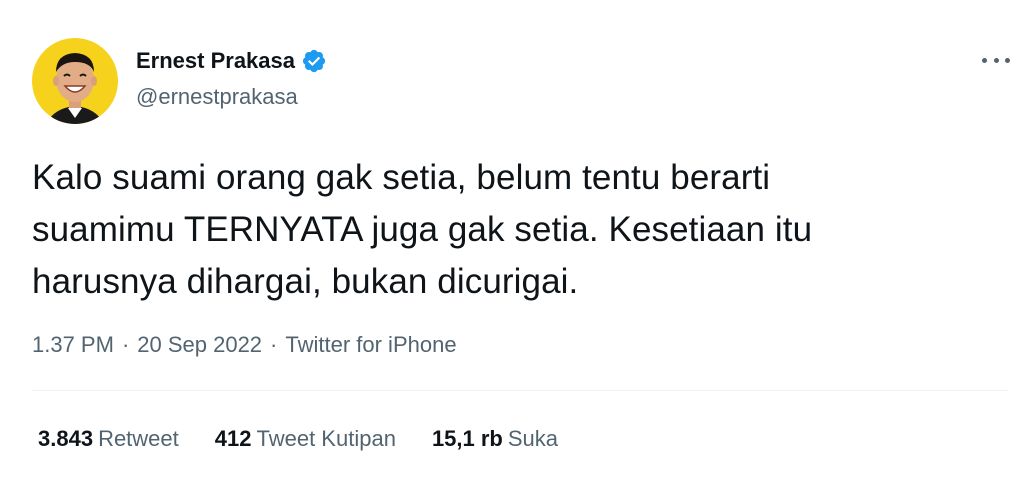  I want to click on tweet-time: 1.37 PM, so click(73, 345).